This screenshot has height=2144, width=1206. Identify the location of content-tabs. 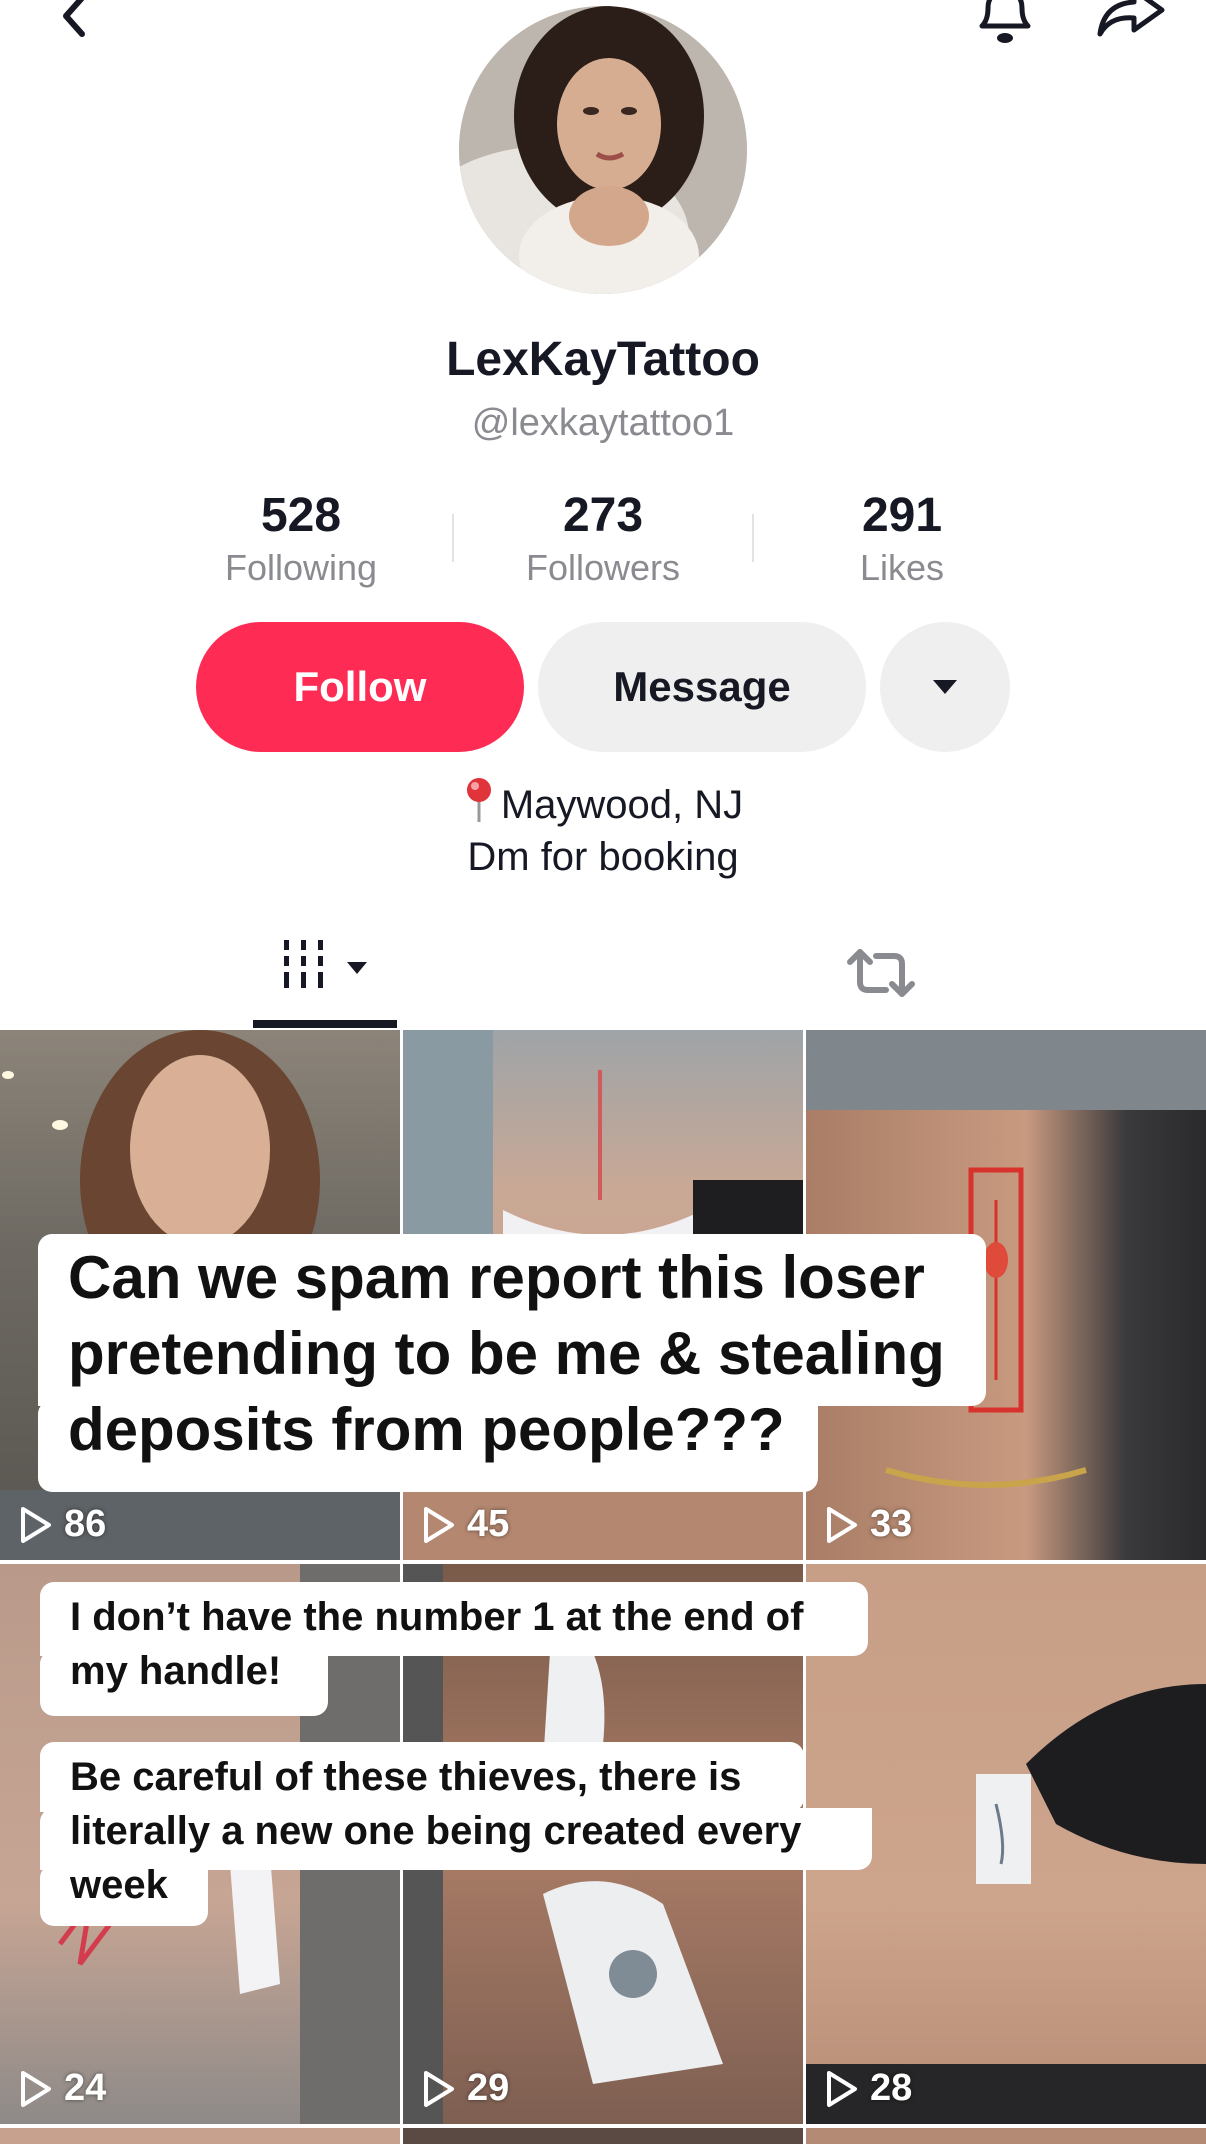
(603, 975).